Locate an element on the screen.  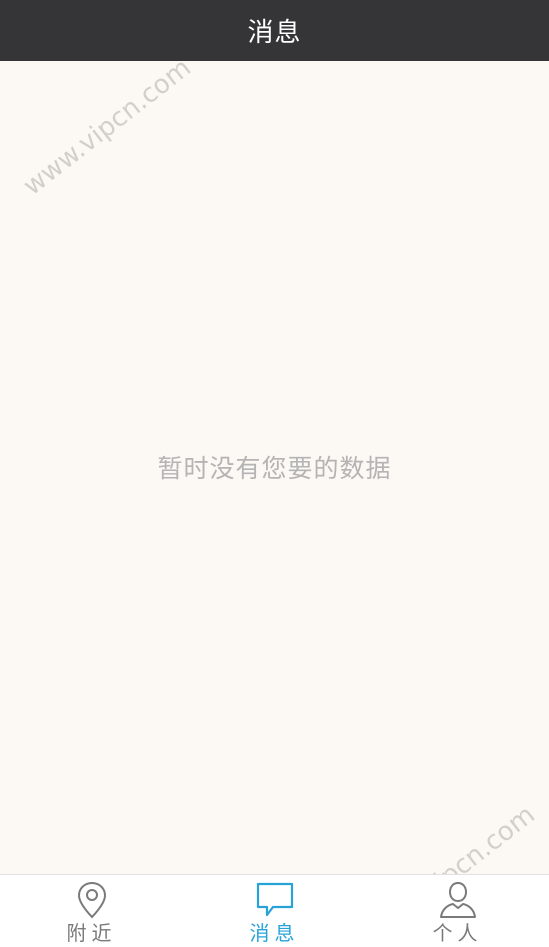
message-bubble-icon is located at coordinates (274, 899).